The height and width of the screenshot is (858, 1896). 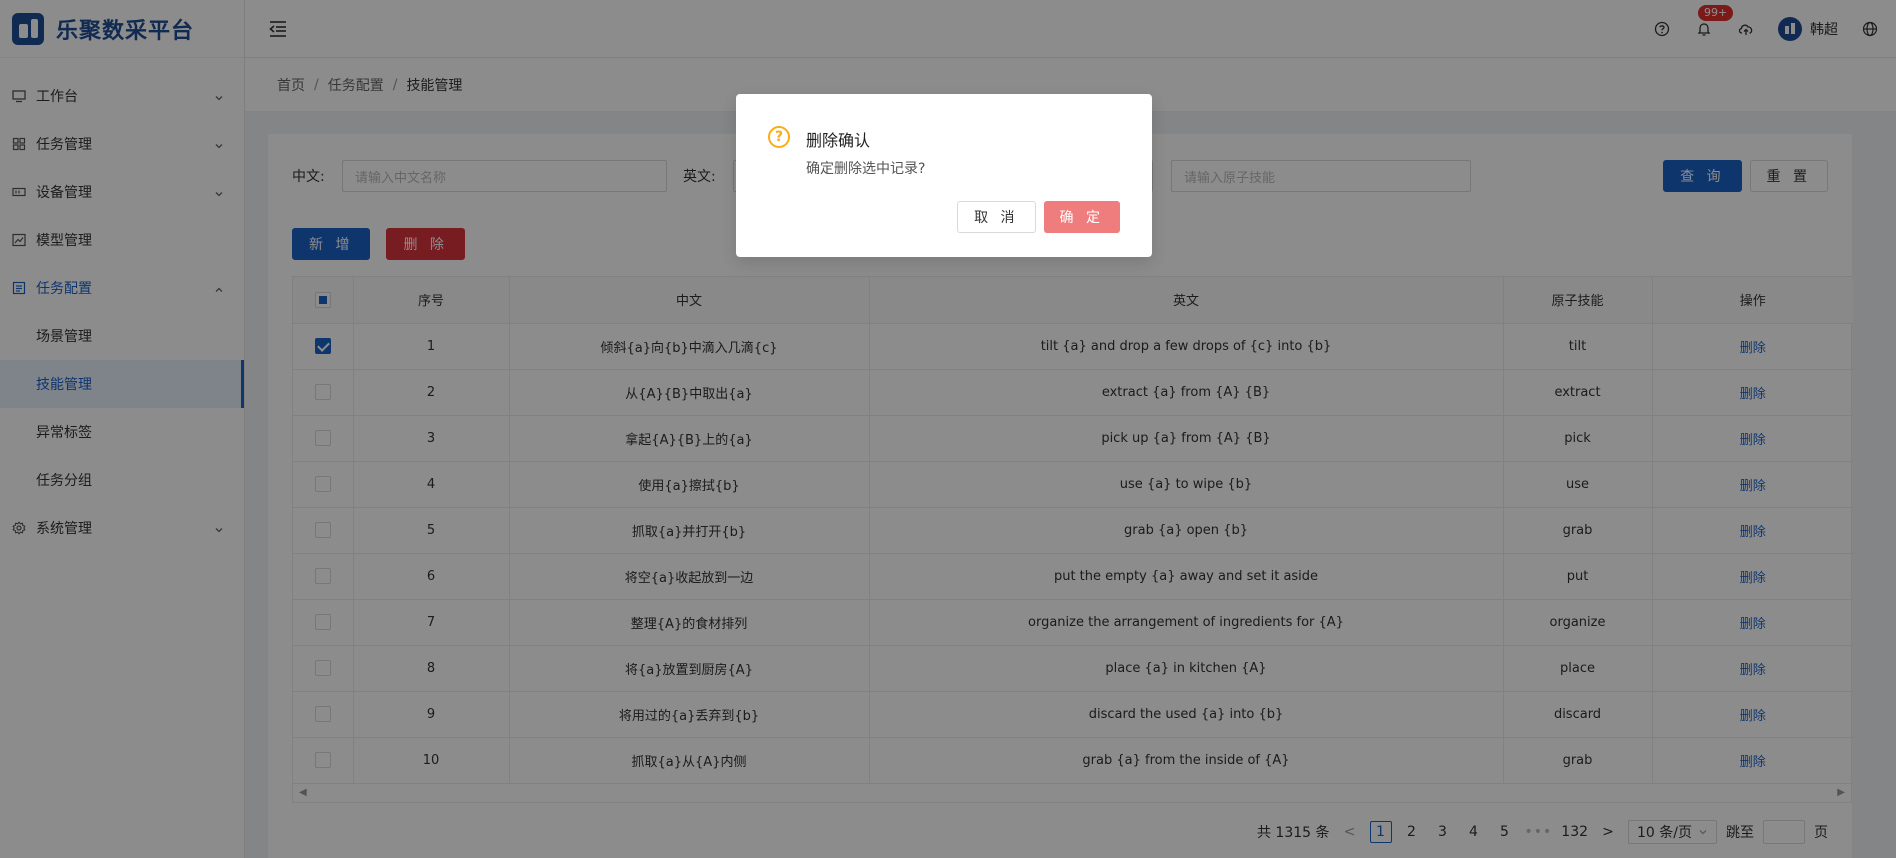 What do you see at coordinates (996, 217) in the screenshot?
I see `cancel-button: 取 消` at bounding box center [996, 217].